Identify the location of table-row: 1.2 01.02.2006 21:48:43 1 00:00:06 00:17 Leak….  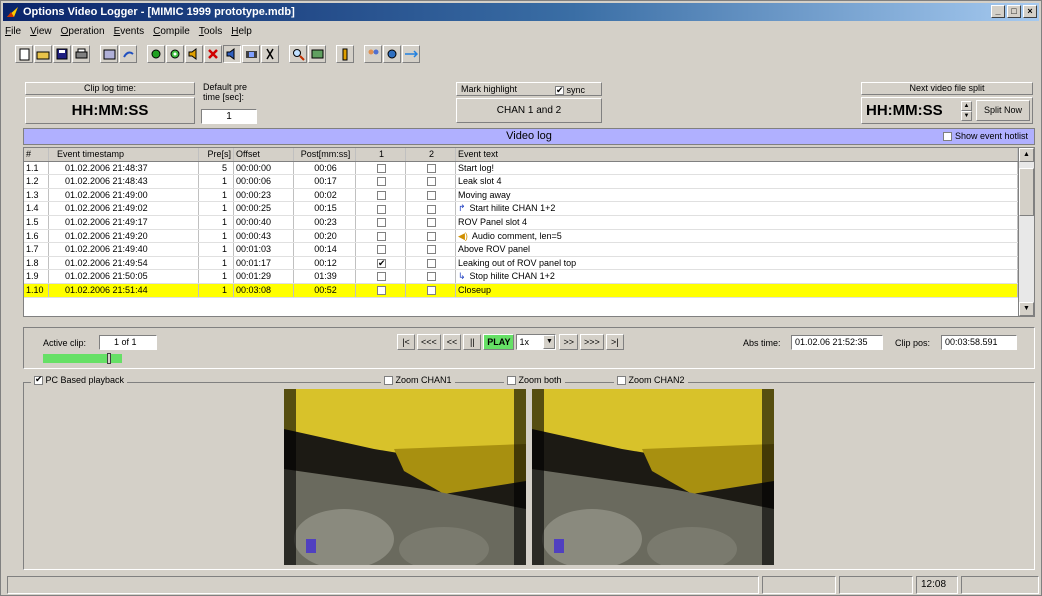
(521, 182).